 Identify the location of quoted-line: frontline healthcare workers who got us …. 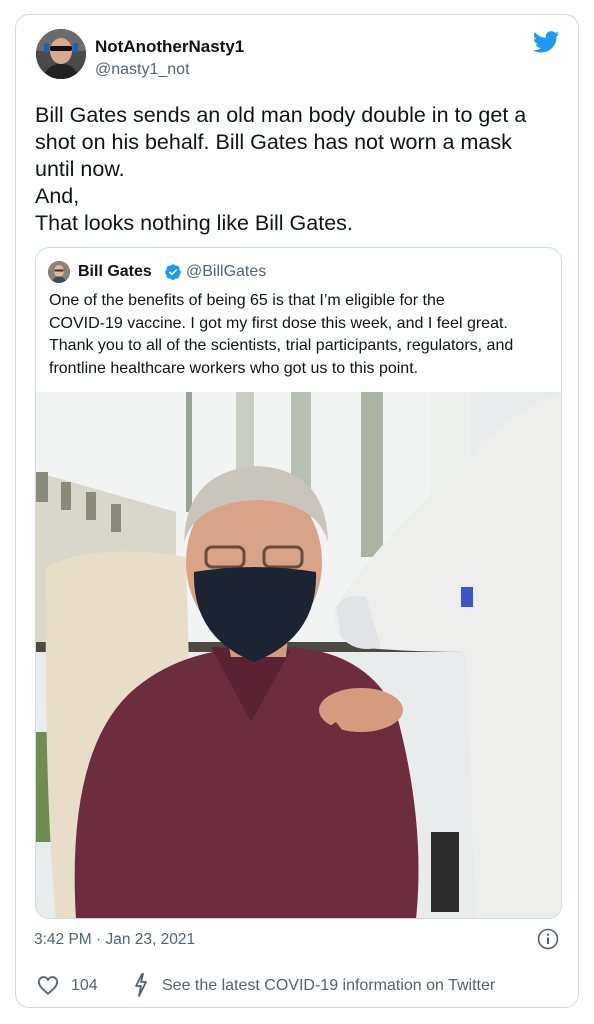
(234, 368).